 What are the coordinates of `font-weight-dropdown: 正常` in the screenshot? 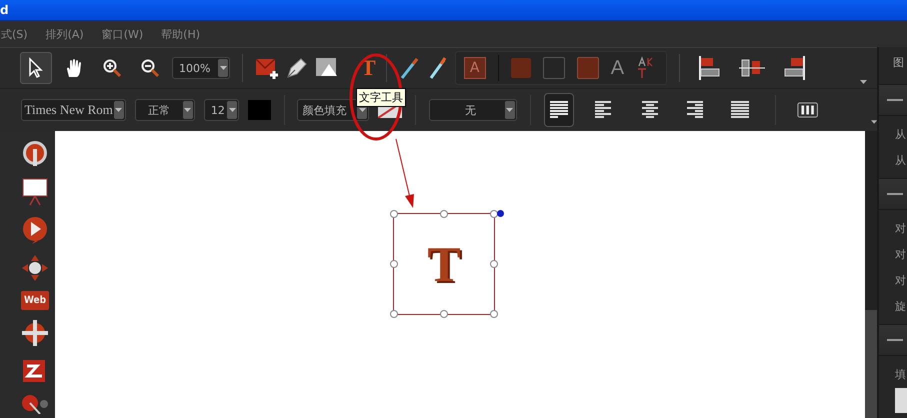 It's located at (164, 110).